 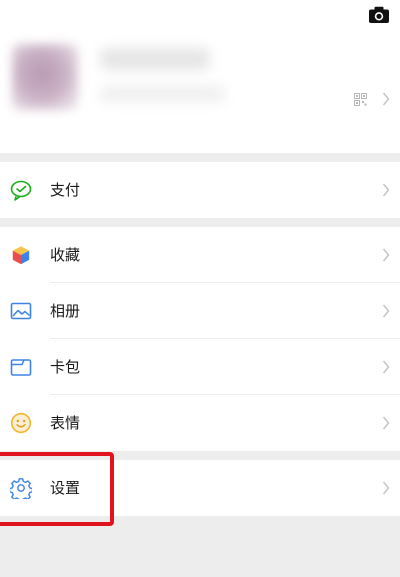 I want to click on photo-album-icon, so click(x=21, y=311).